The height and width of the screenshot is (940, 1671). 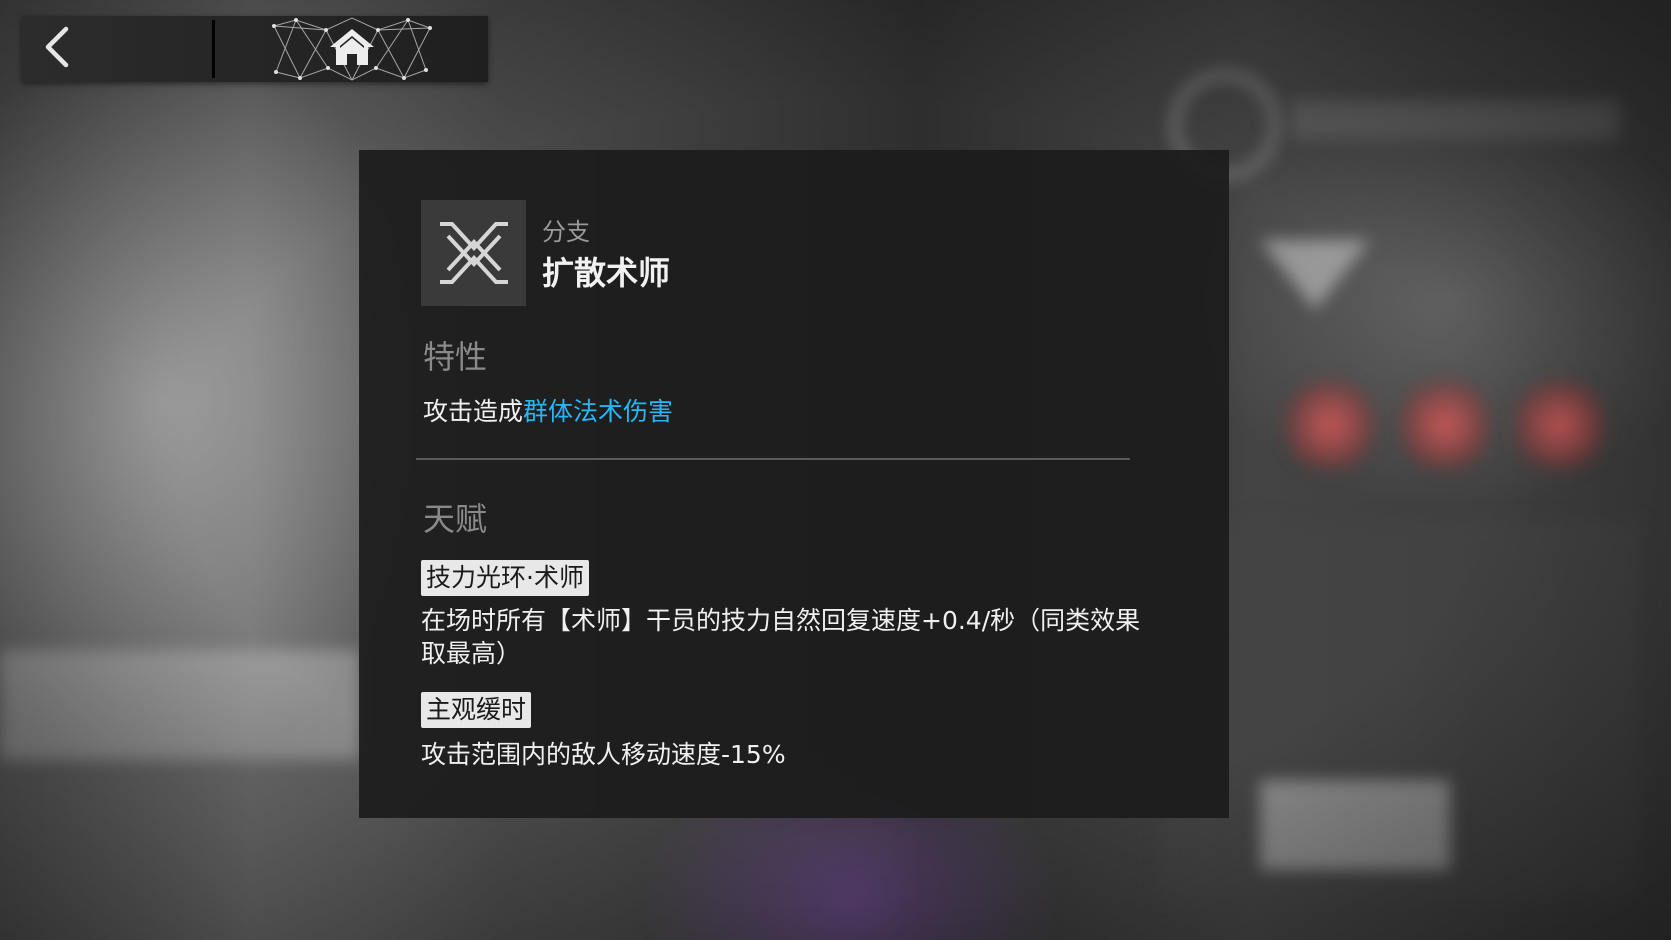 What do you see at coordinates (473, 253) in the screenshot?
I see `splash-caster-branch-icon` at bounding box center [473, 253].